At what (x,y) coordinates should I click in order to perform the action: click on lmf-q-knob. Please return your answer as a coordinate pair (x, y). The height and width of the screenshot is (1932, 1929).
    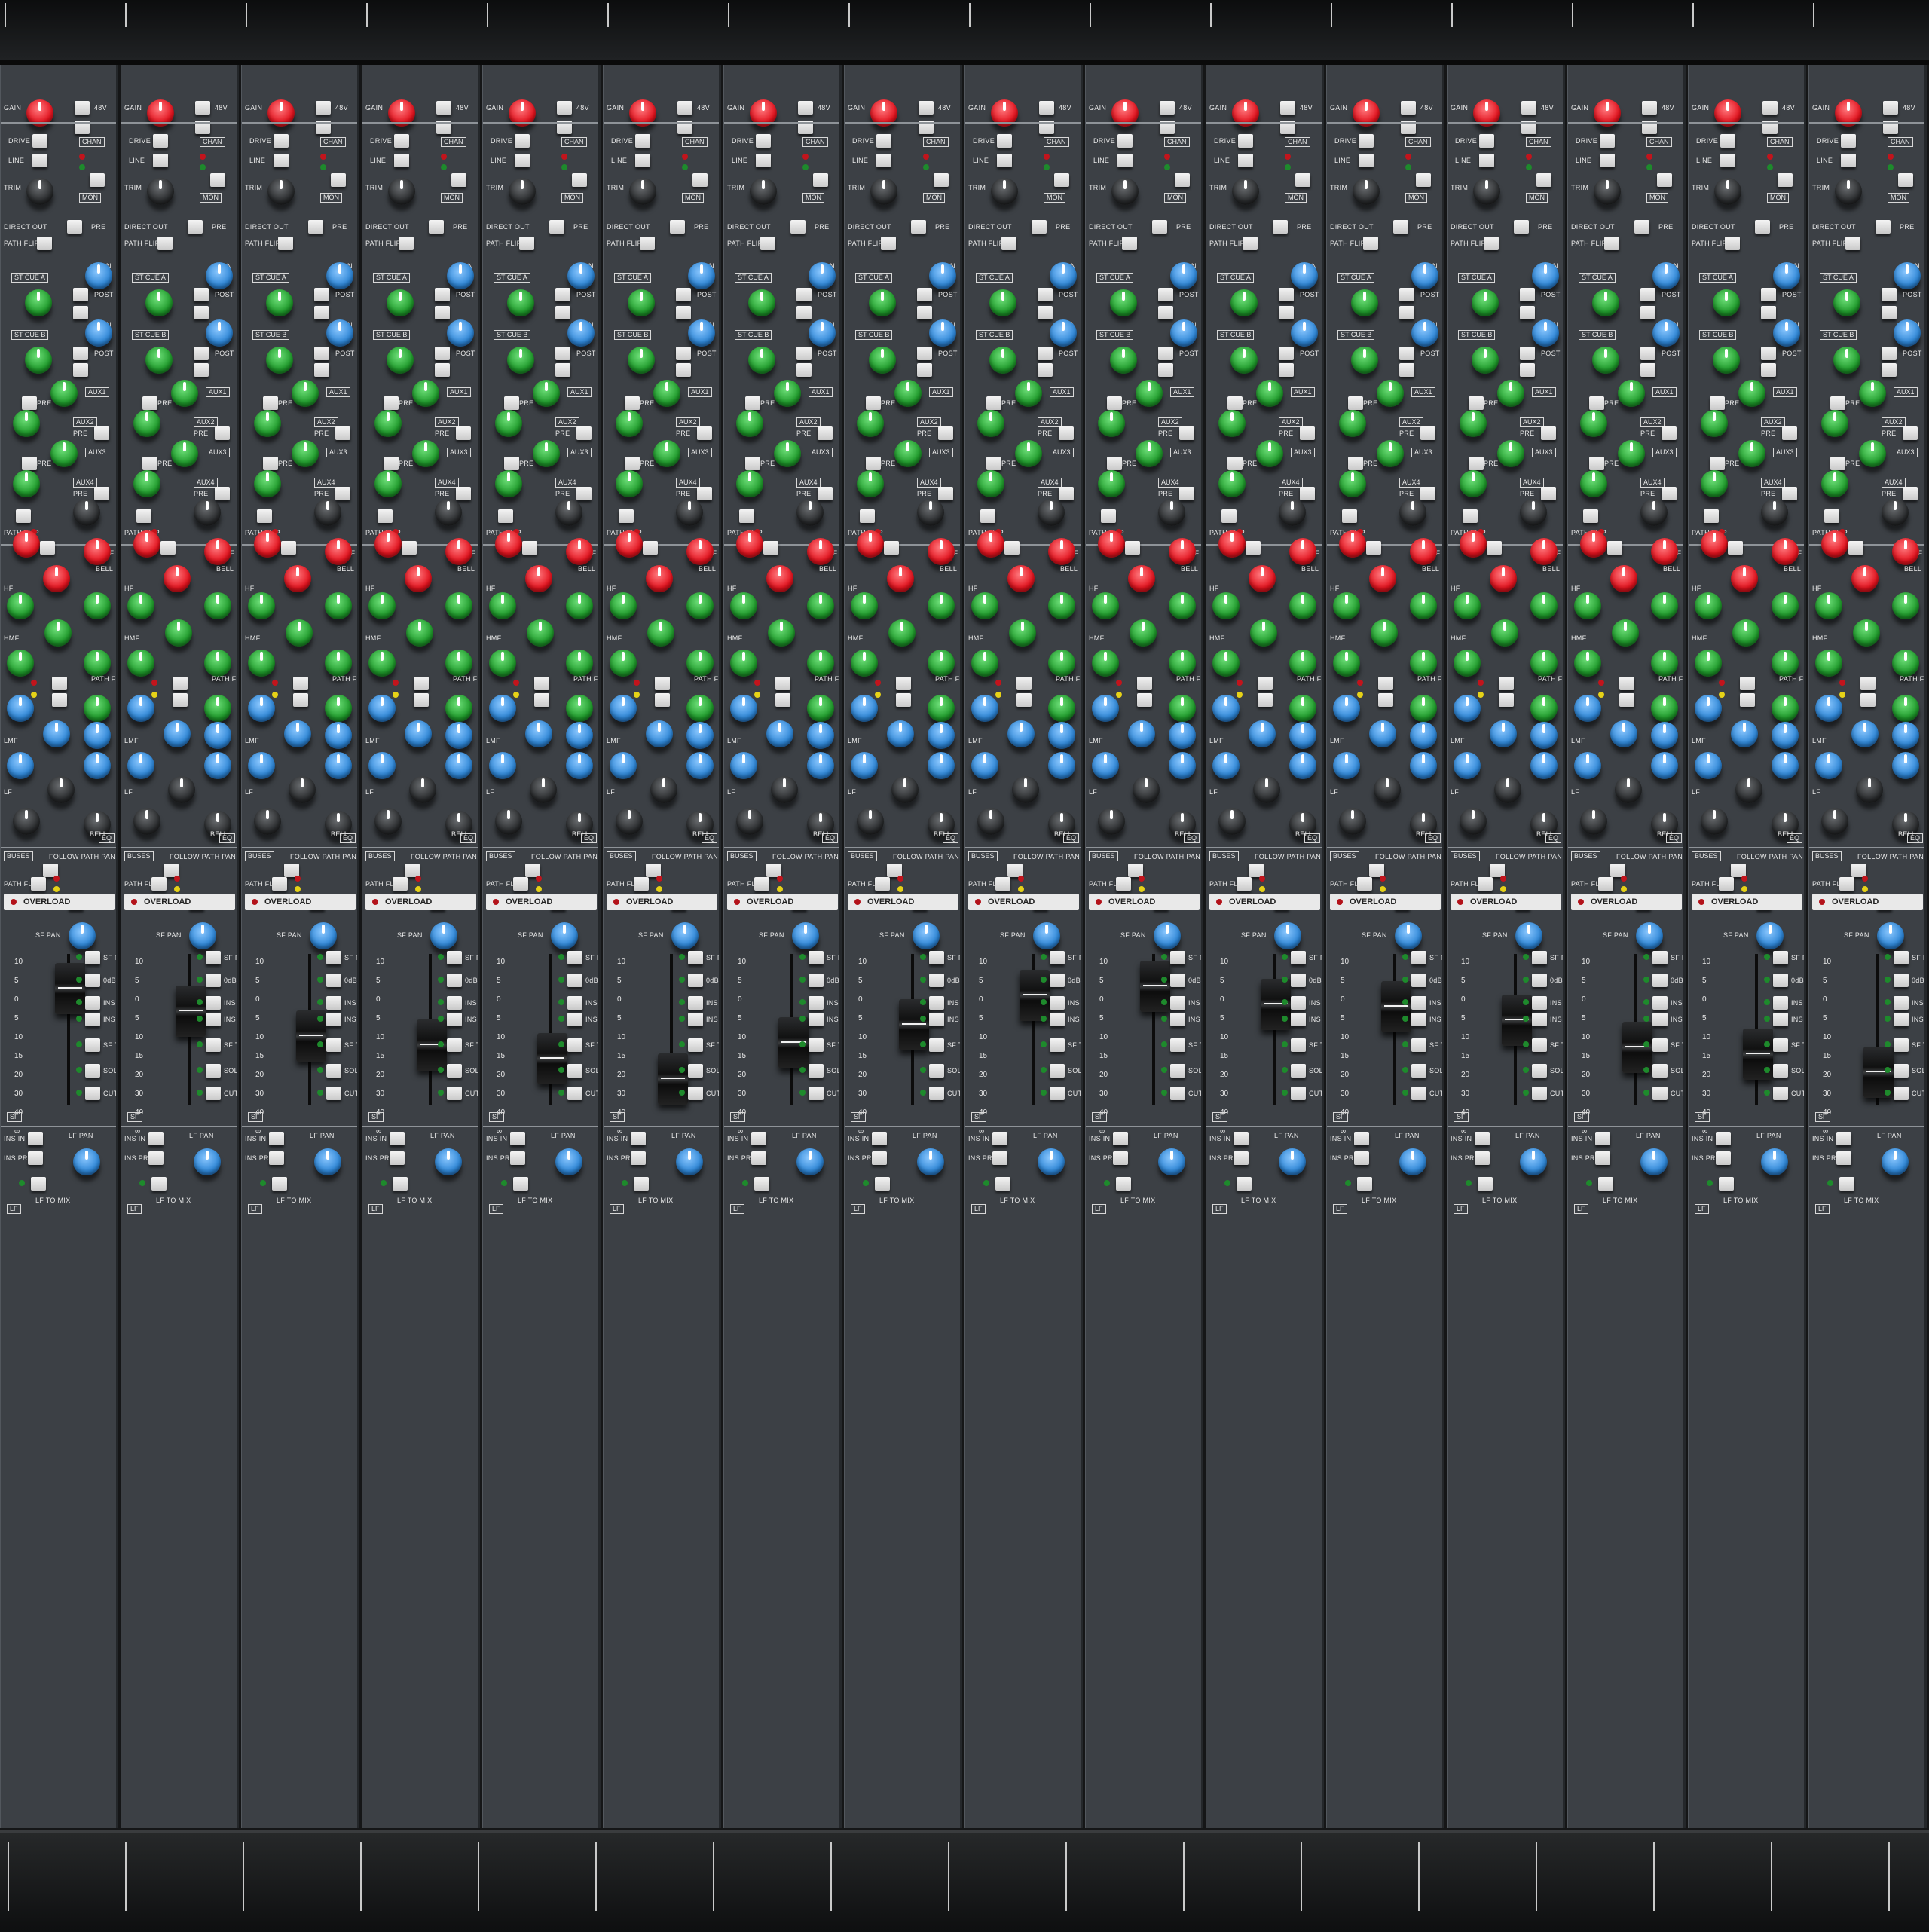
    Looking at the image, I should click on (382, 711).